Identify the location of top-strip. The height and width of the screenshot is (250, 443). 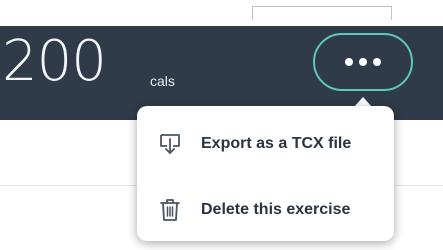
(221, 13).